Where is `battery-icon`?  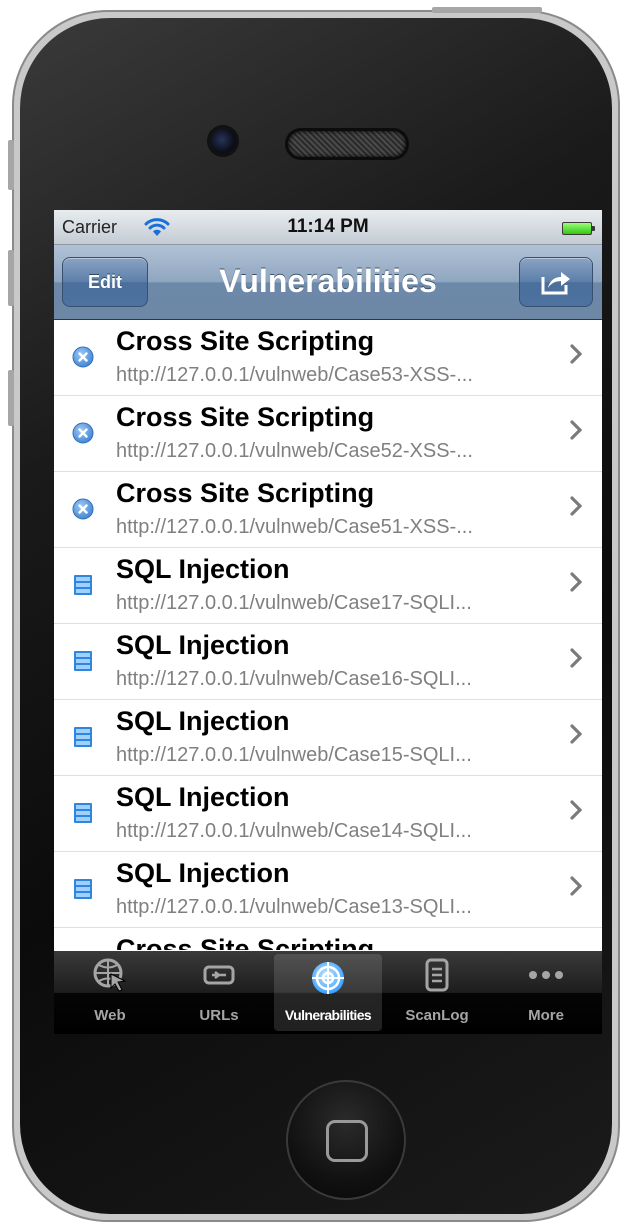
battery-icon is located at coordinates (578, 228).